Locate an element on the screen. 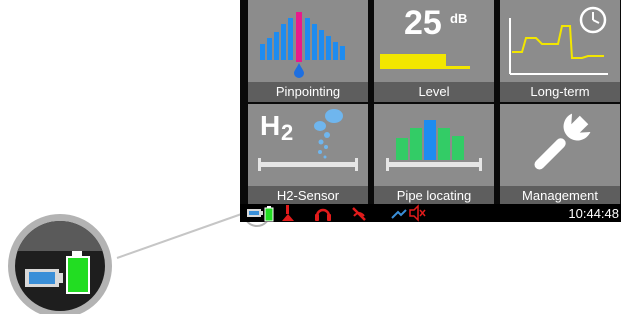 The width and height of the screenshot is (621, 314). zoomed-battery-icons is located at coordinates (60, 257).